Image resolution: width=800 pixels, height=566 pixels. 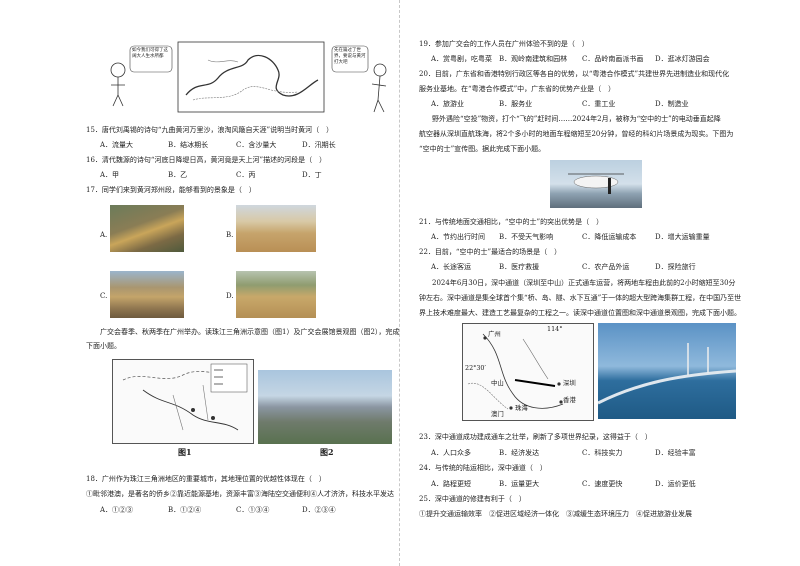 I want to click on q24-option-d: D．运价更低, so click(x=675, y=484).